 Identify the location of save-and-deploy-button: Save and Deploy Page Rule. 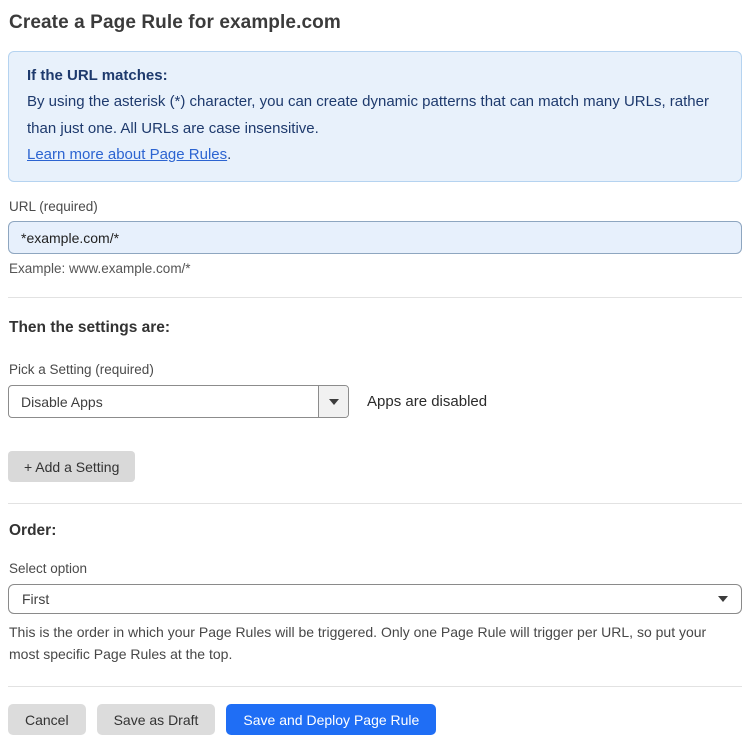
(331, 719).